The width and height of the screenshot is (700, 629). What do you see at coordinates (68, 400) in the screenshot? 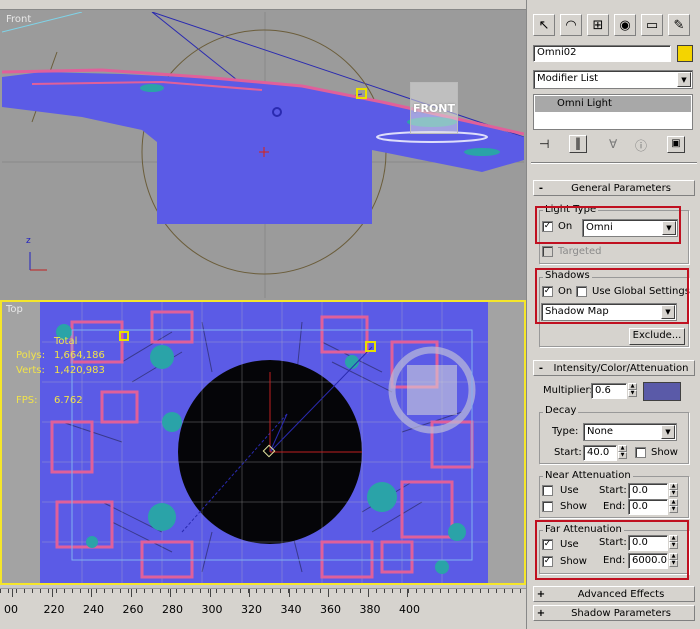
I see `stats-fps-value: 6.762` at bounding box center [68, 400].